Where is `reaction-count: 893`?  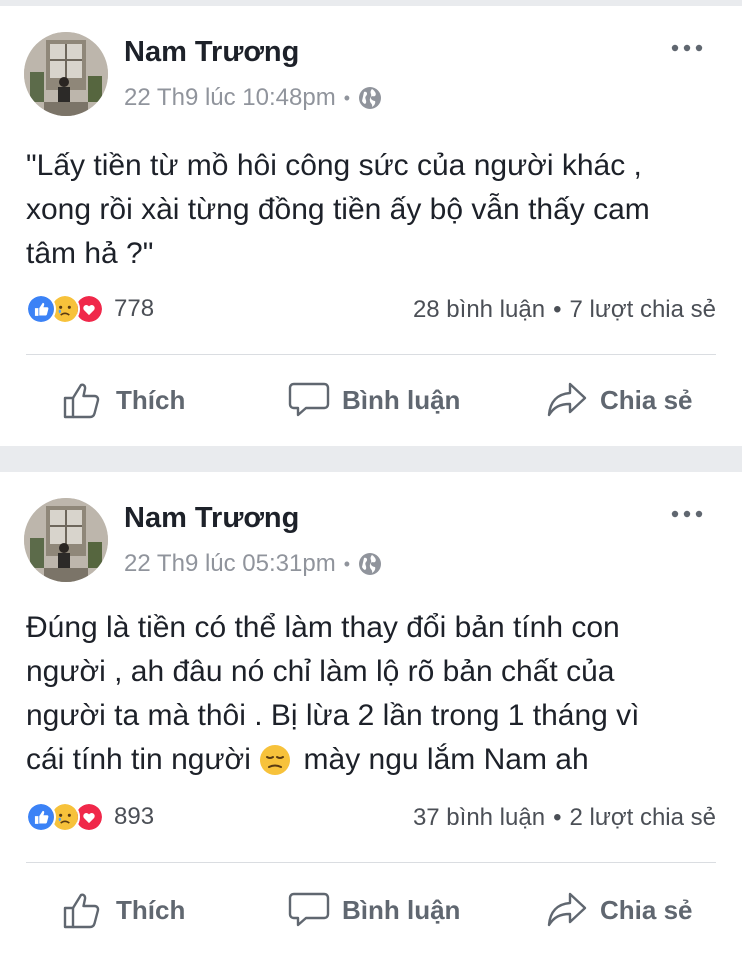 reaction-count: 893 is located at coordinates (134, 816).